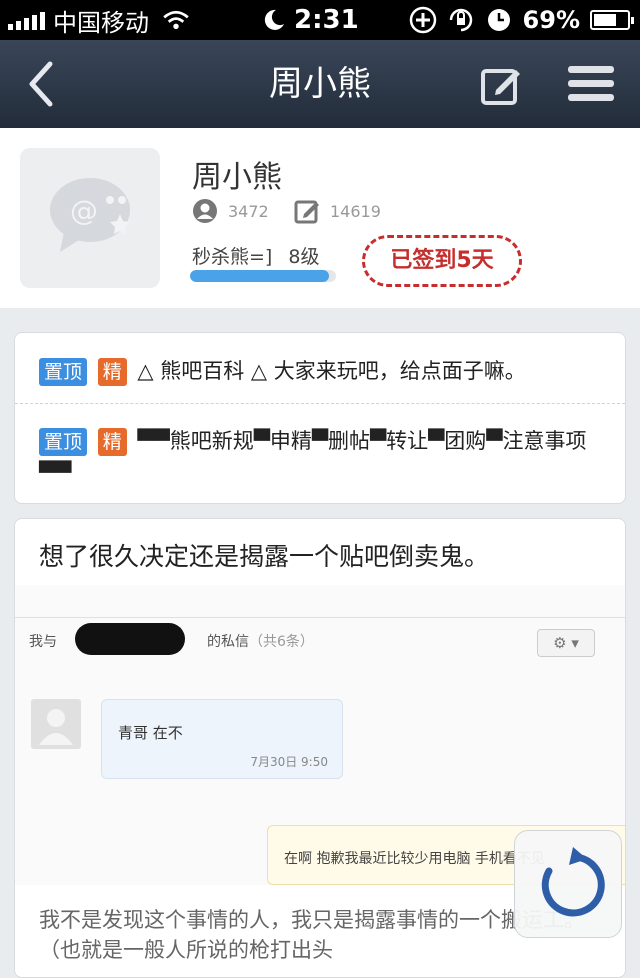  Describe the element at coordinates (176, 20) in the screenshot. I see `wifi-icon` at that location.